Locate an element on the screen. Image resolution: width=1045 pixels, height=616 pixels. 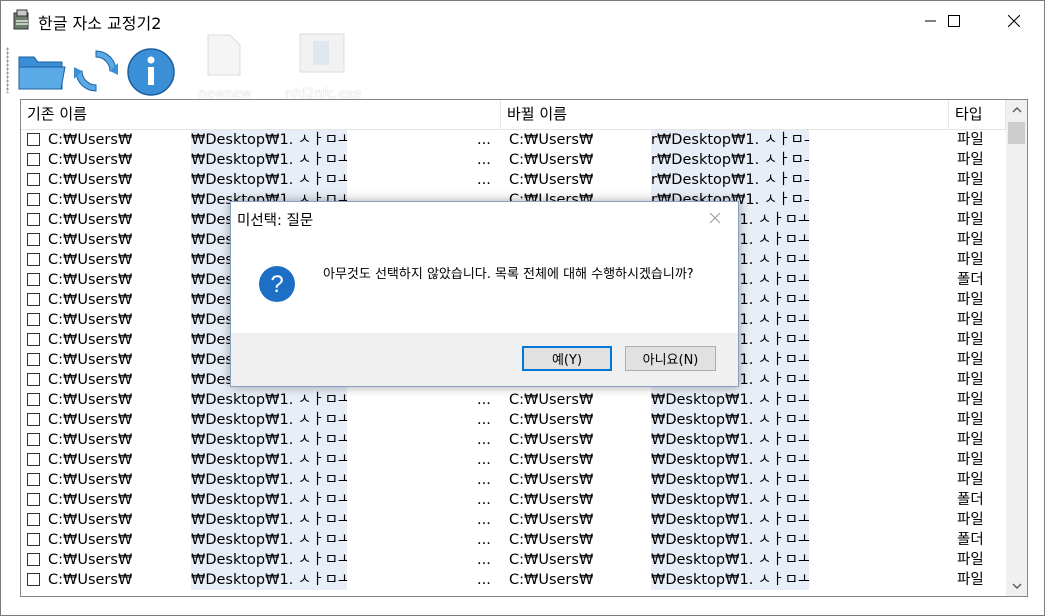
dialog-message: 아무것도 선택하지 않았습니다. 목록 전체에 대해 수행하시겠습니까? is located at coordinates (508, 274).